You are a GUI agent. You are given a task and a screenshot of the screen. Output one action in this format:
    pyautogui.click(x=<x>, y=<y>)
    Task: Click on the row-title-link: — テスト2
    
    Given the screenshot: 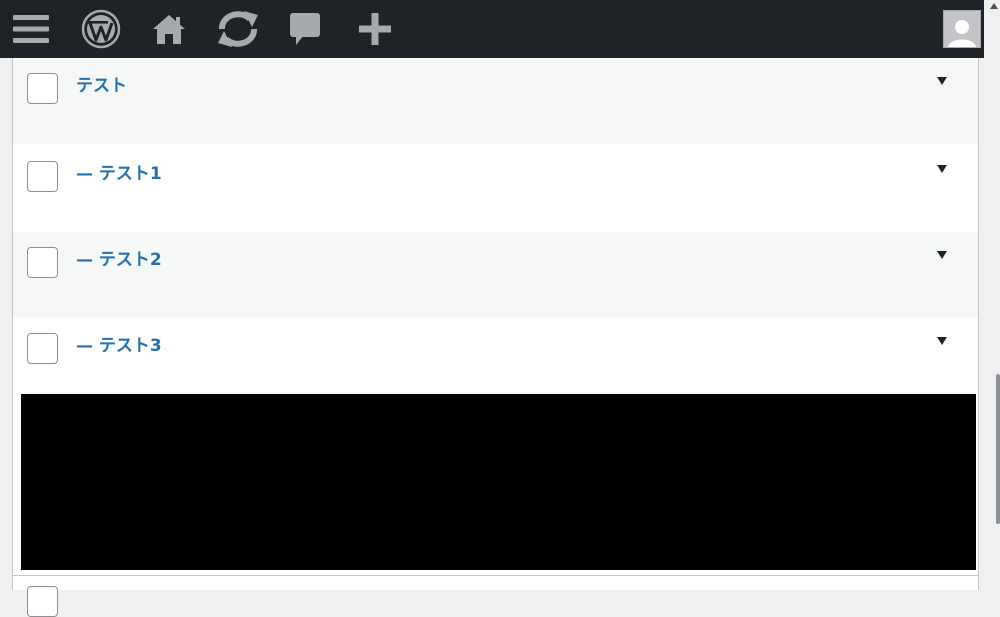 What is the action you would take?
    pyautogui.click(x=119, y=257)
    